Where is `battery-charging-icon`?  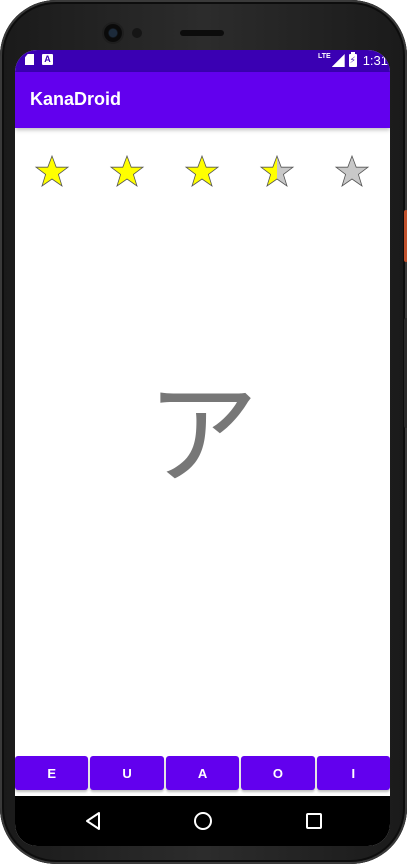 battery-charging-icon is located at coordinates (352, 59).